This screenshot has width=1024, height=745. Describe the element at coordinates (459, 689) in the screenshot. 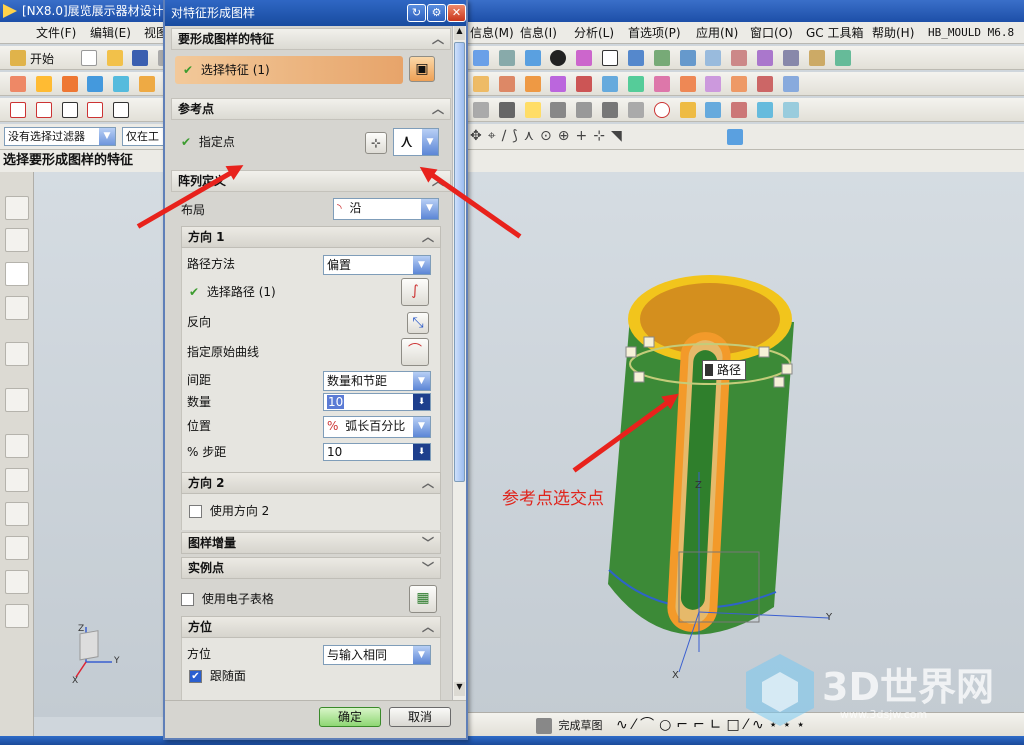

I see `scroll-down-icon: ▼` at that location.